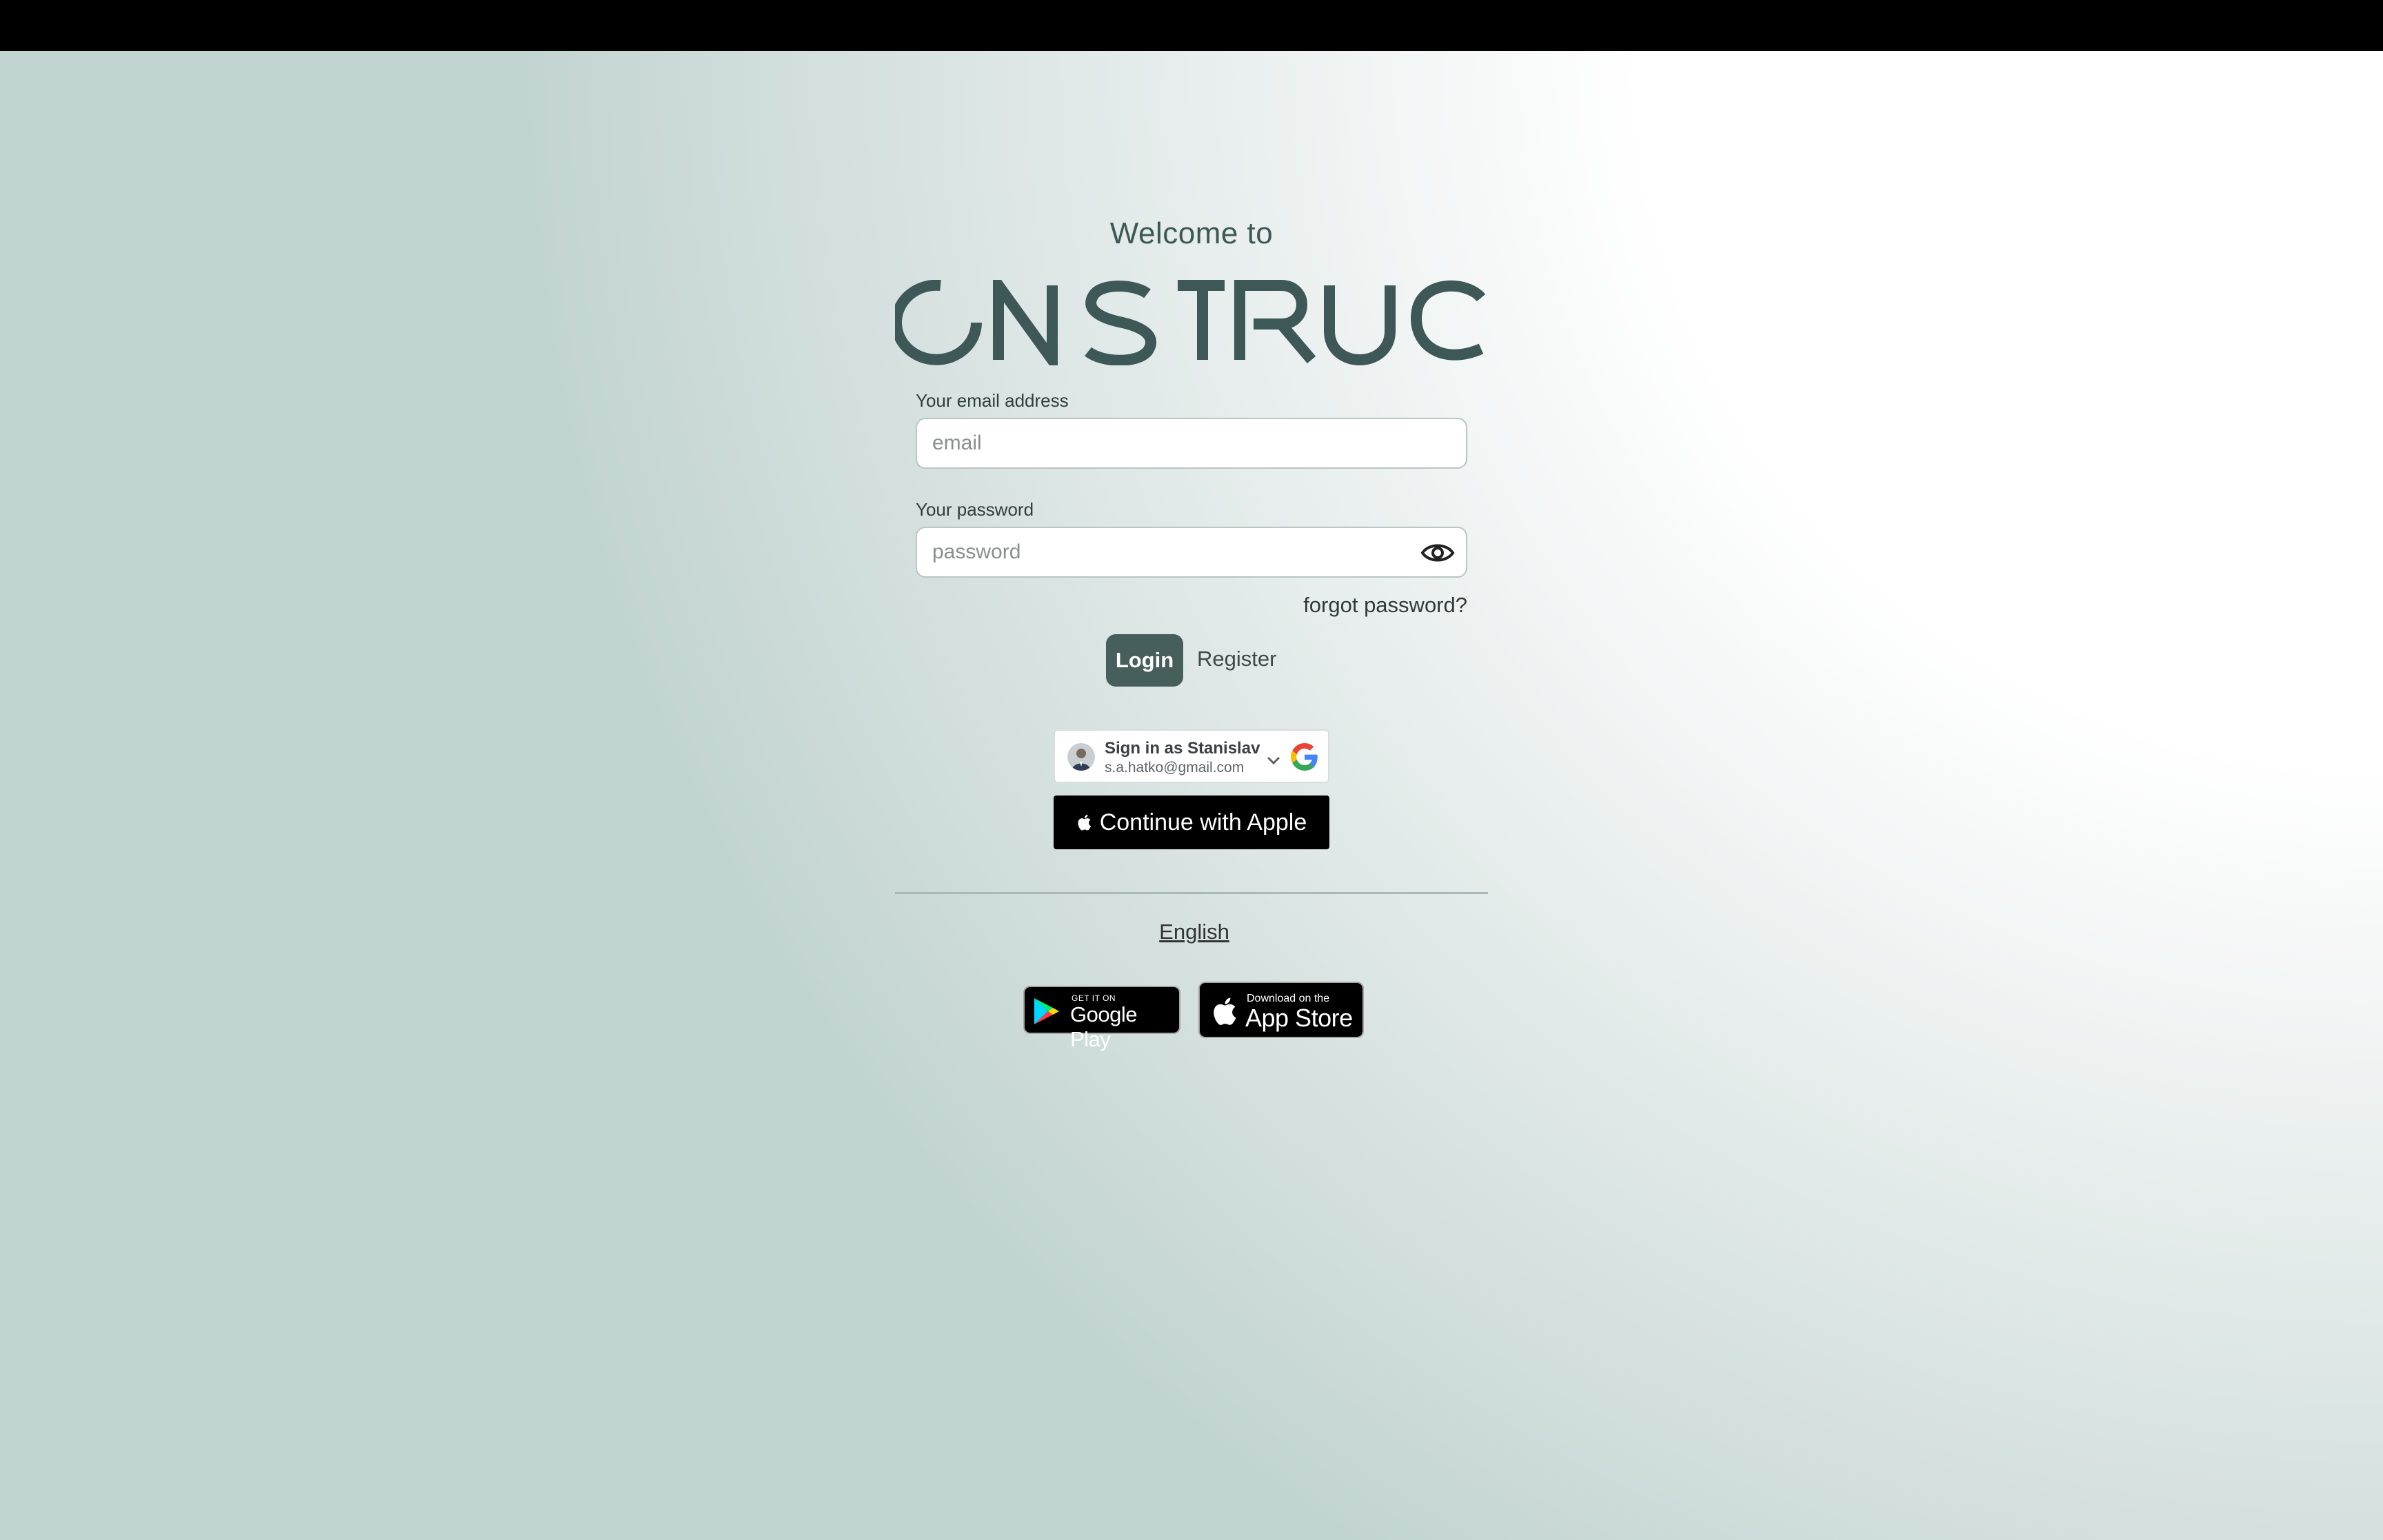 The image size is (2383, 1540). I want to click on google-signin-button: Sign in as Stanislav s.a.hatko@gmail.com, so click(1191, 756).